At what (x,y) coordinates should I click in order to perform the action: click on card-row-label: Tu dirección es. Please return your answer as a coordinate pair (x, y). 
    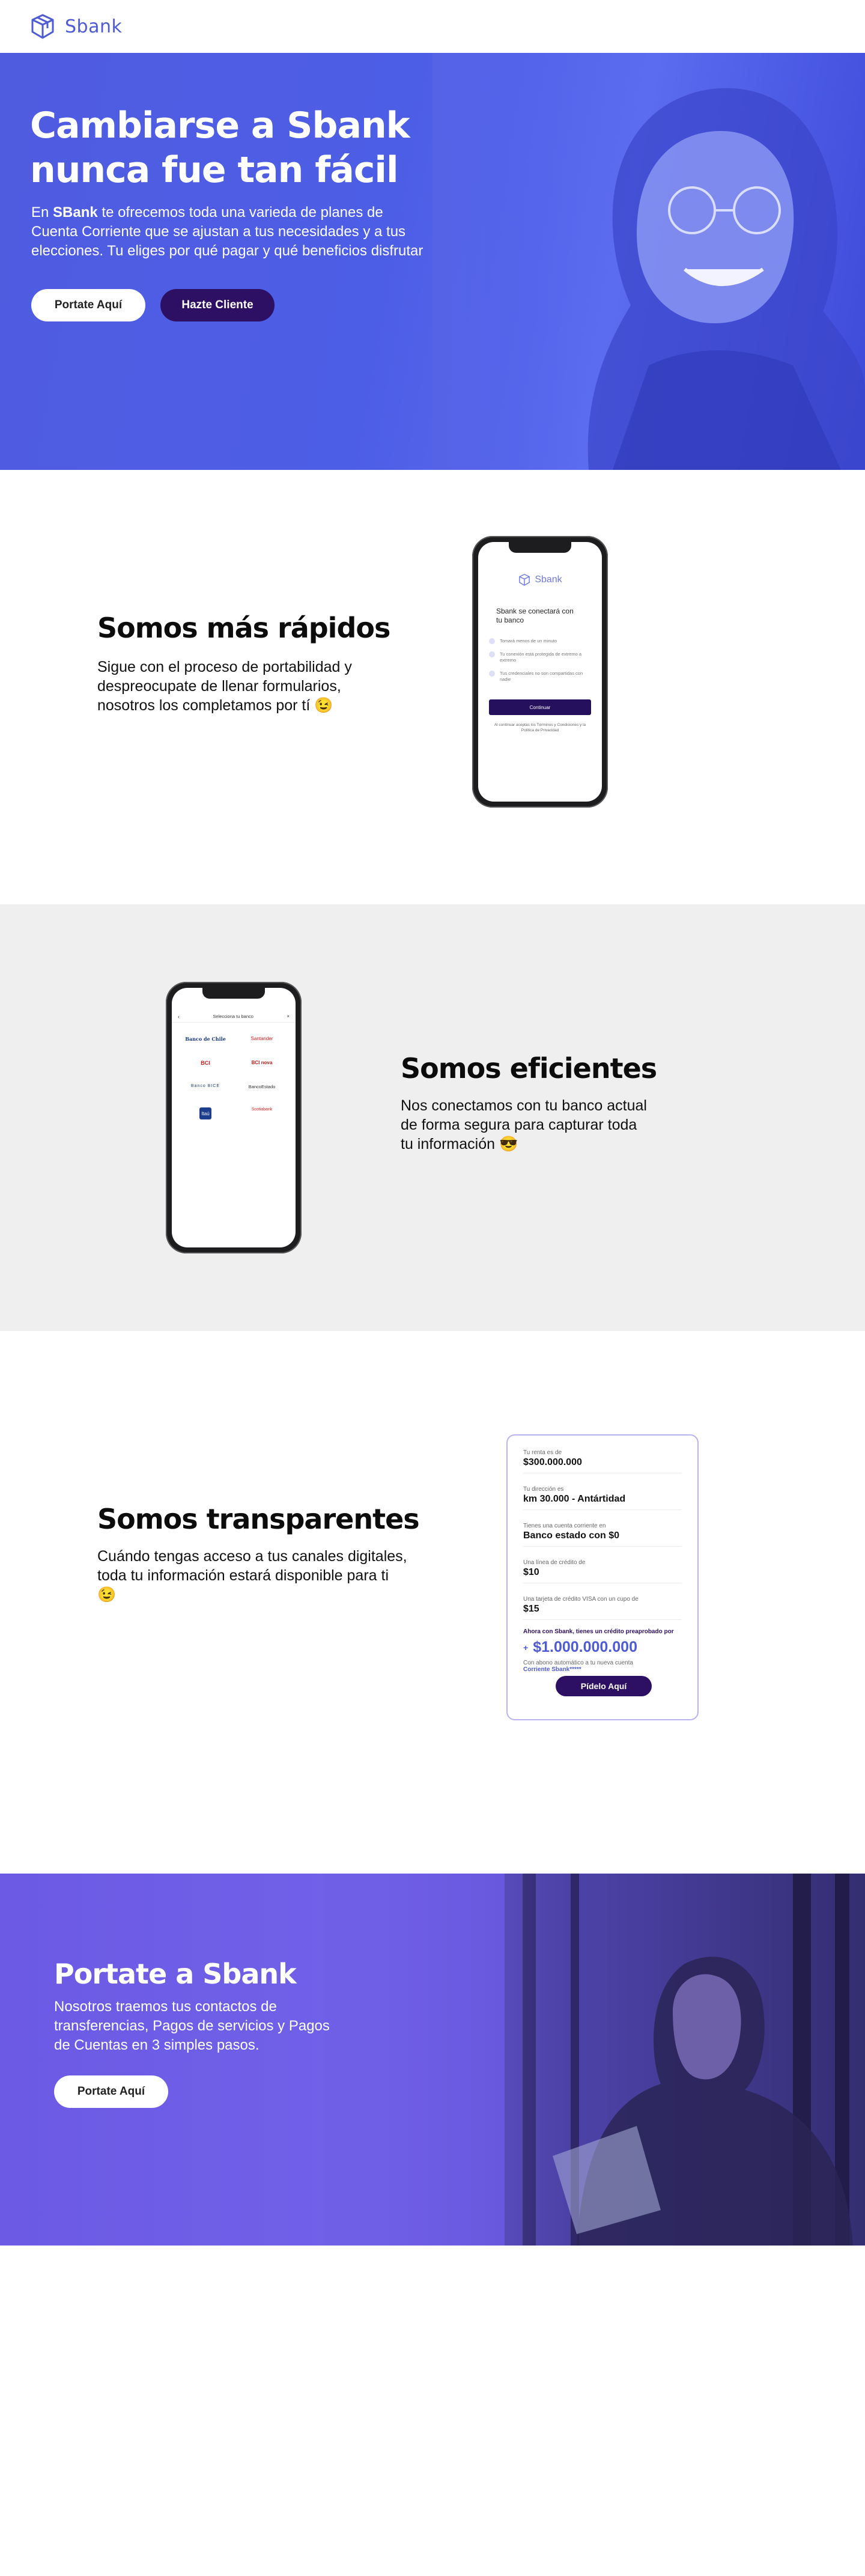
    Looking at the image, I should click on (543, 1489).